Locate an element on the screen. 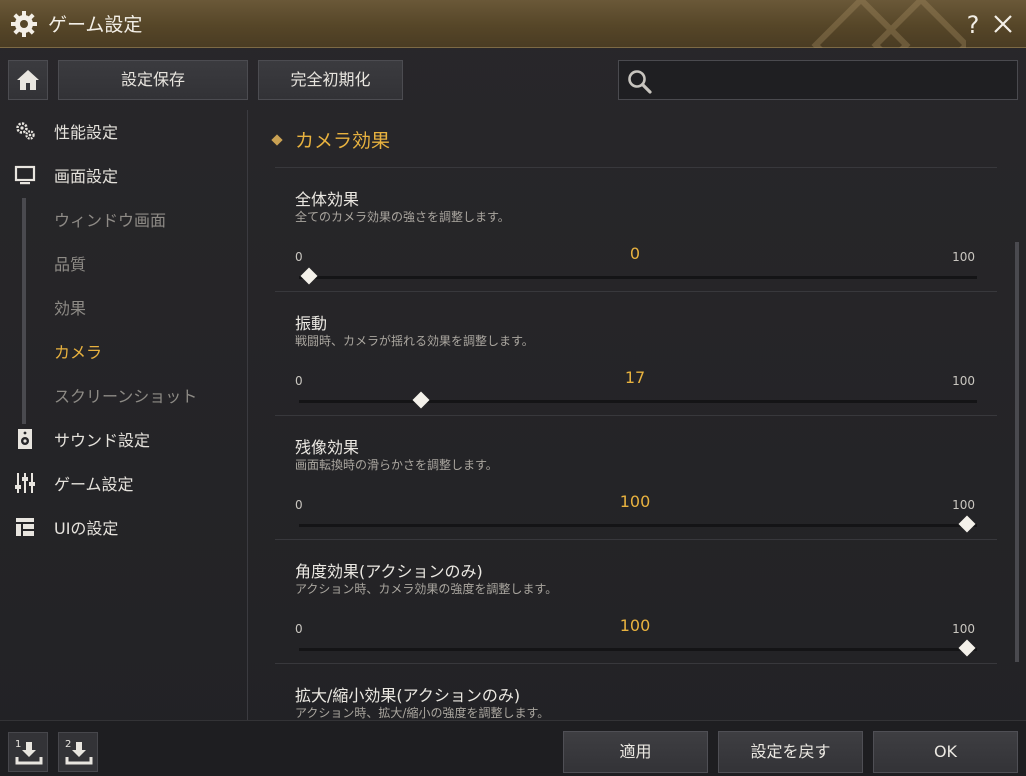 The image size is (1026, 776). sidebar-item-label: UIの設定 is located at coordinates (86, 528).